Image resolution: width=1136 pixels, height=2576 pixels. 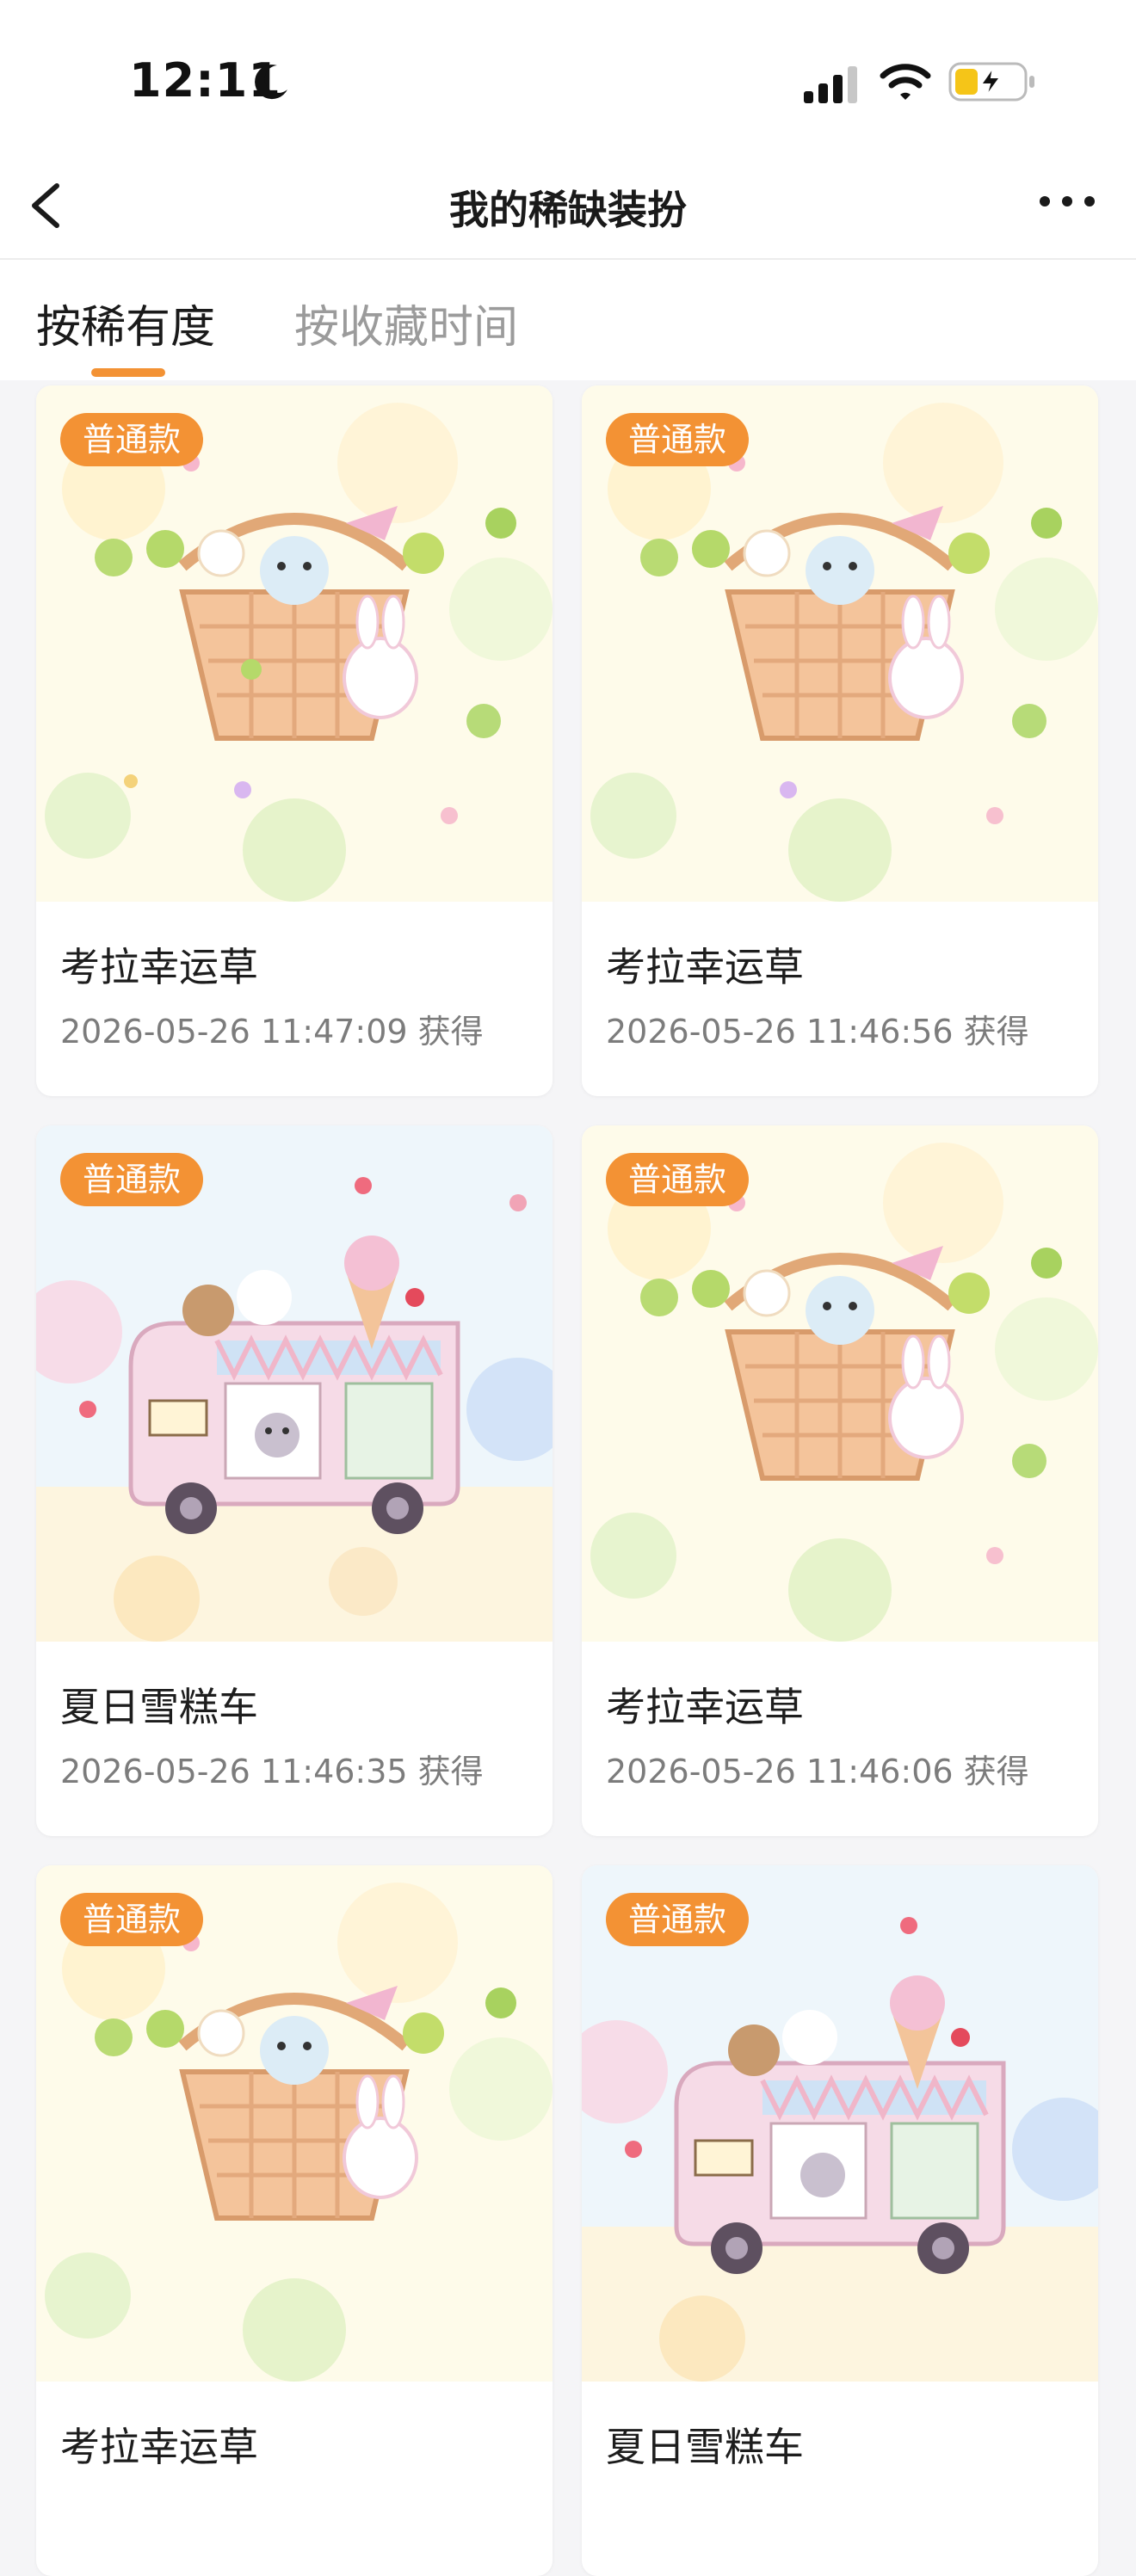 What do you see at coordinates (817, 1771) in the screenshot?
I see `obtained-time: 2026-05-26 11:46:06 获得` at bounding box center [817, 1771].